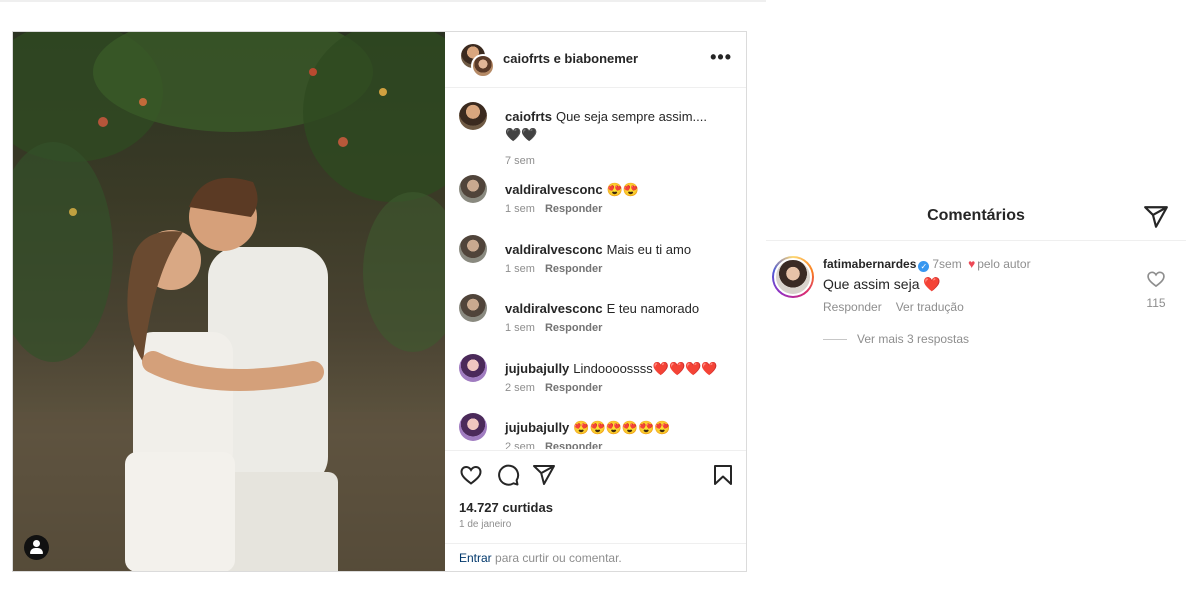 The height and width of the screenshot is (600, 1200). What do you see at coordinates (36, 547) in the screenshot?
I see `user-tag-icon` at bounding box center [36, 547].